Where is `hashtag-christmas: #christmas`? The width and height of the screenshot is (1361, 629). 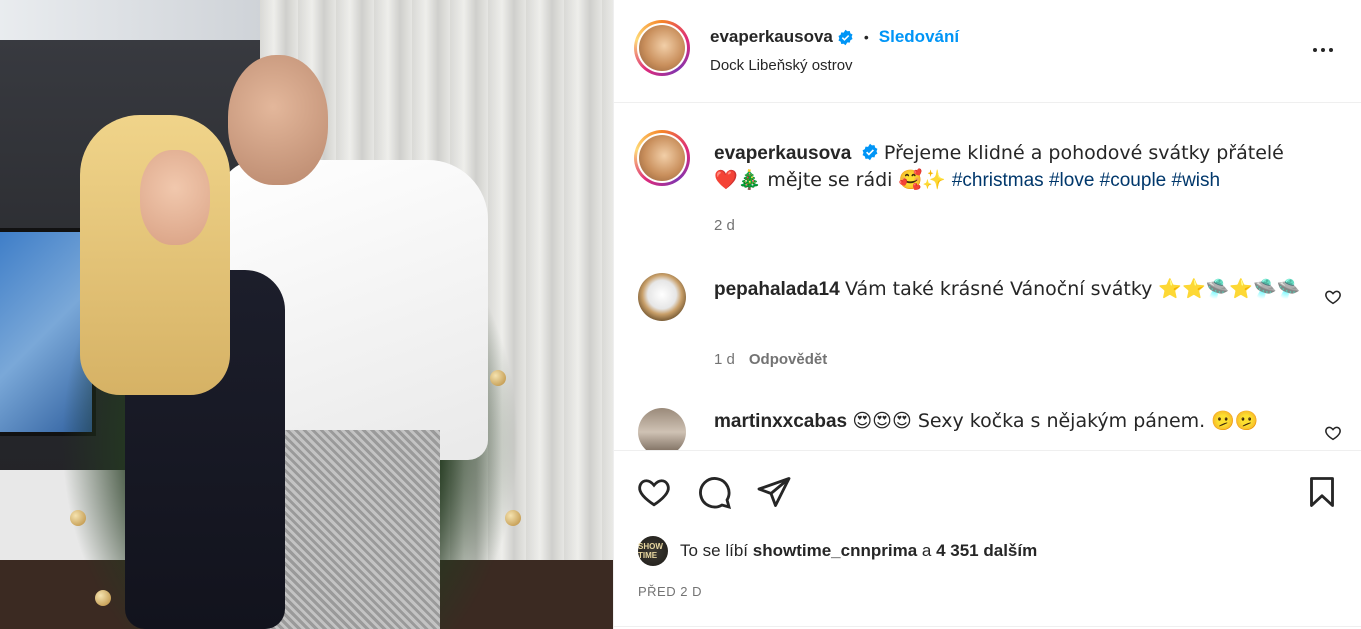 hashtag-christmas: #christmas is located at coordinates (998, 180).